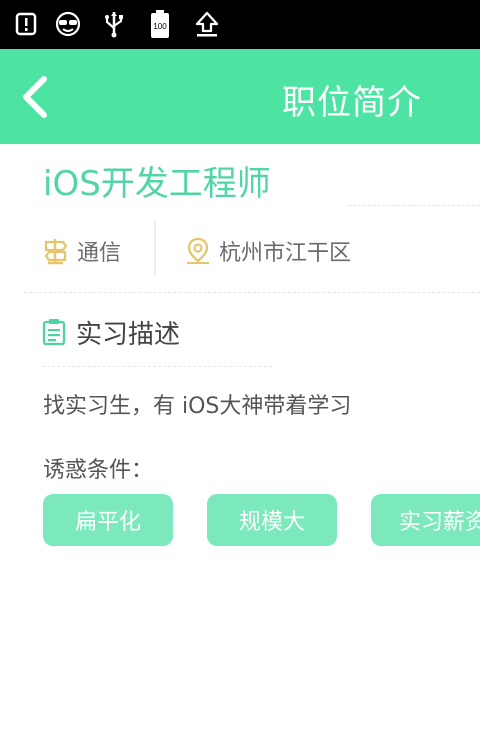 This screenshot has height=745, width=480. Describe the element at coordinates (128, 334) in the screenshot. I see `section-title: 实习描述` at that location.